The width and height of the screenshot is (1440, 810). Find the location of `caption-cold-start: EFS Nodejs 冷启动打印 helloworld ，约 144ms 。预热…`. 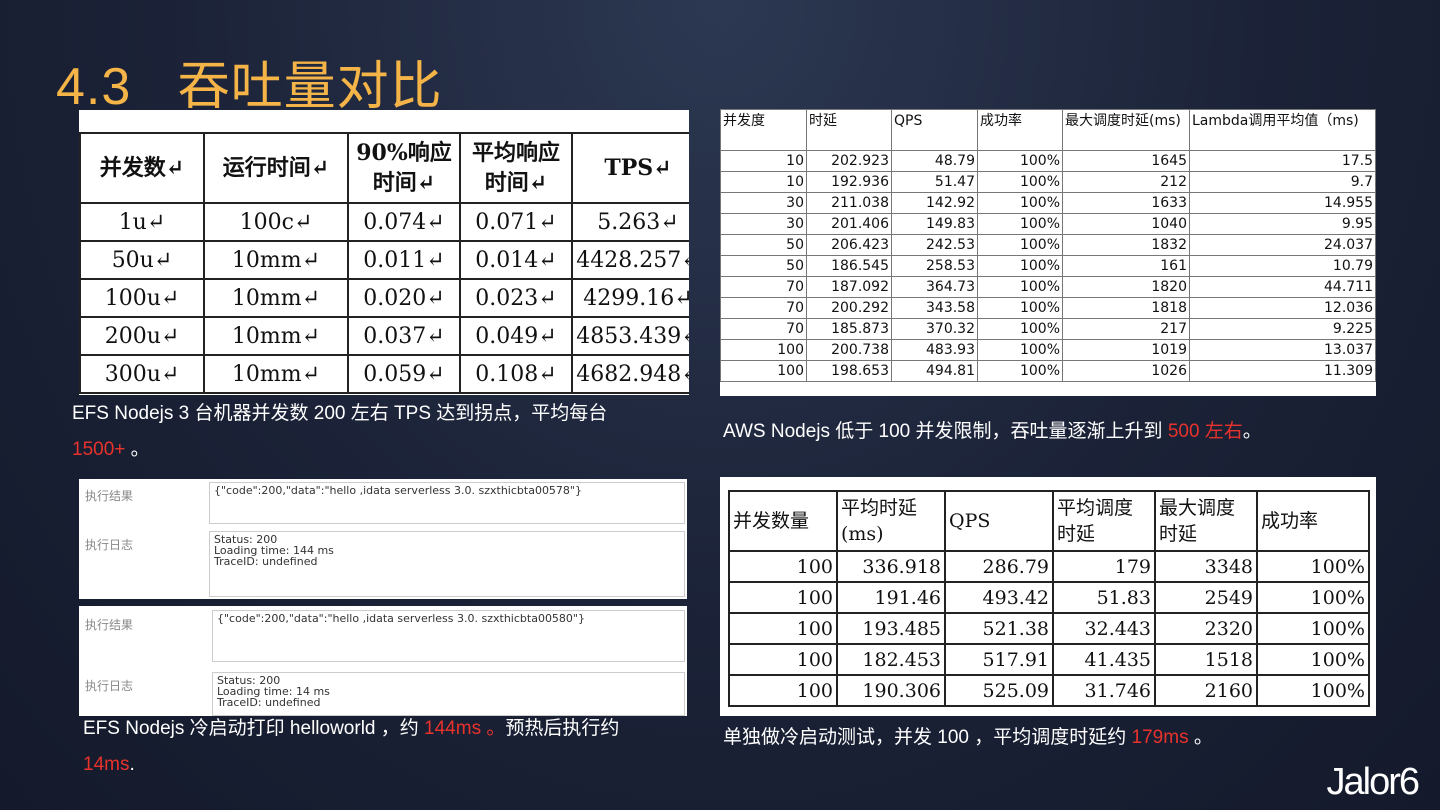

caption-cold-start: EFS Nodejs 冷启动打印 helloworld ，约 144ms 。预热… is located at coordinates (351, 746).